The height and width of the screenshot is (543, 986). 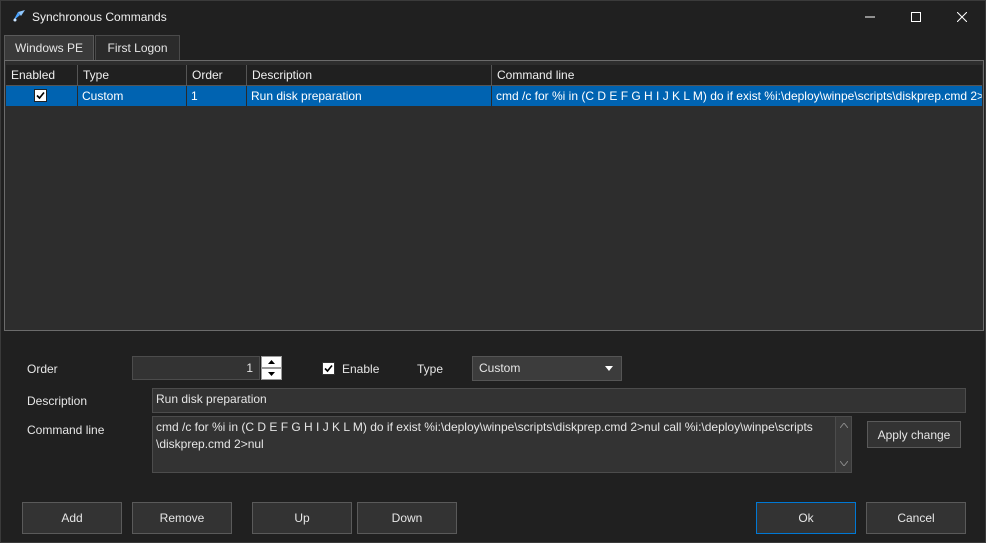 What do you see at coordinates (806, 518) in the screenshot?
I see `ok-button: Ok` at bounding box center [806, 518].